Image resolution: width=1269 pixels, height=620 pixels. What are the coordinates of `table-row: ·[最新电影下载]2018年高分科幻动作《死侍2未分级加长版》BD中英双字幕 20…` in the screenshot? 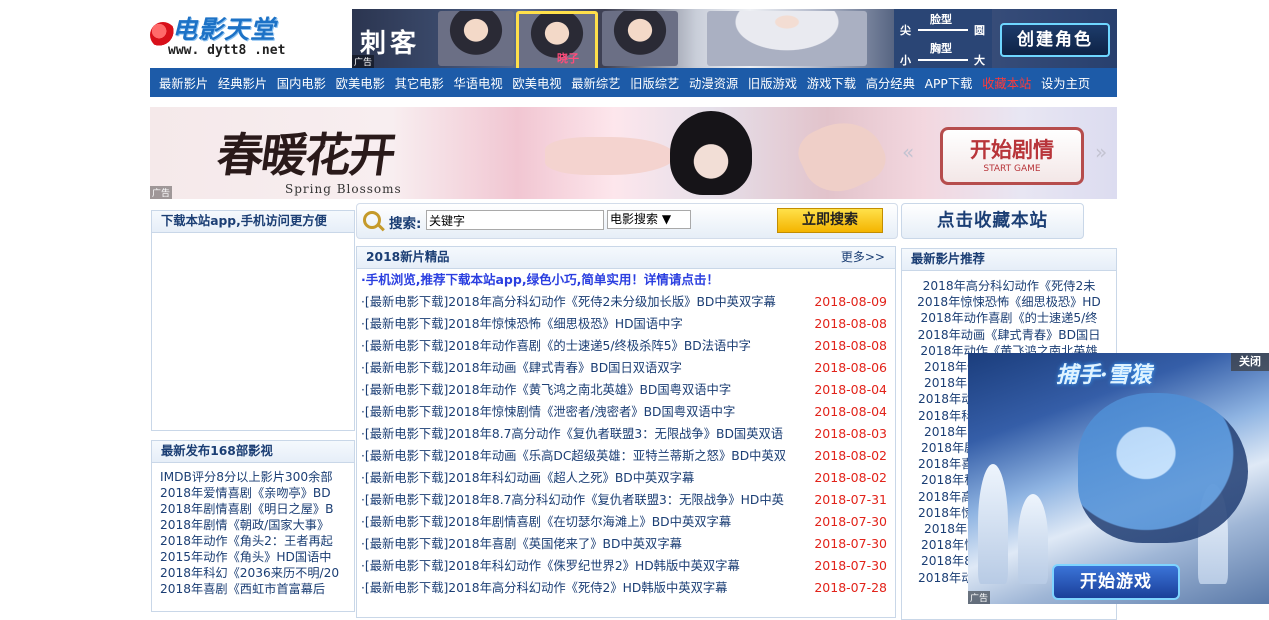 It's located at (626, 302).